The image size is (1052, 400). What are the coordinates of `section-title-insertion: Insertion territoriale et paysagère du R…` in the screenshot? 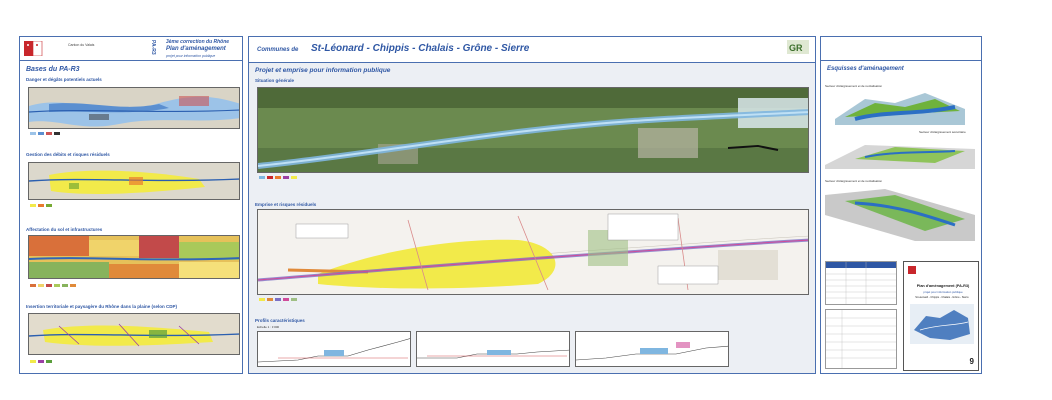 It's located at (102, 306).